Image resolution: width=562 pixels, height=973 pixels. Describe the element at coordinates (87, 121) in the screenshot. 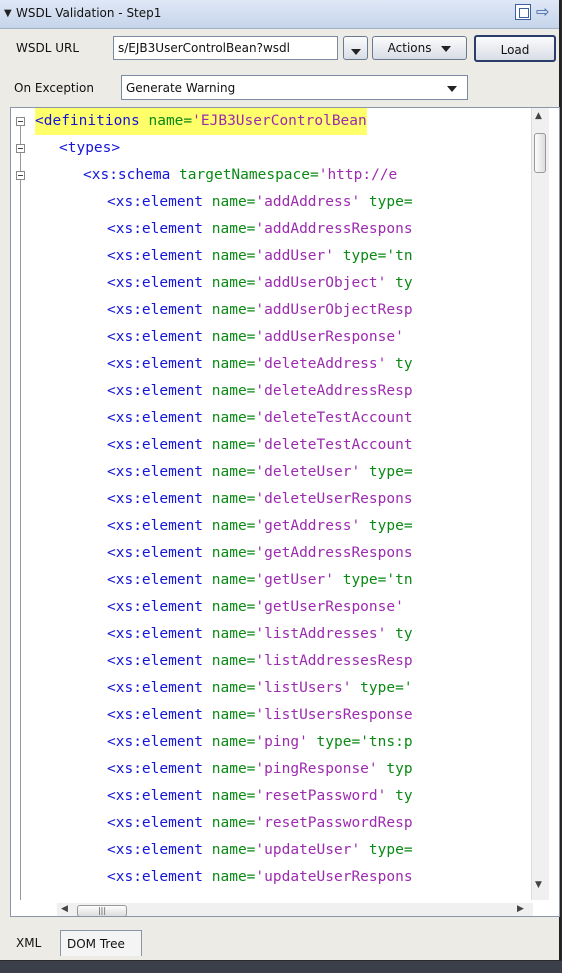

I see `code-tag: <definitions` at that location.